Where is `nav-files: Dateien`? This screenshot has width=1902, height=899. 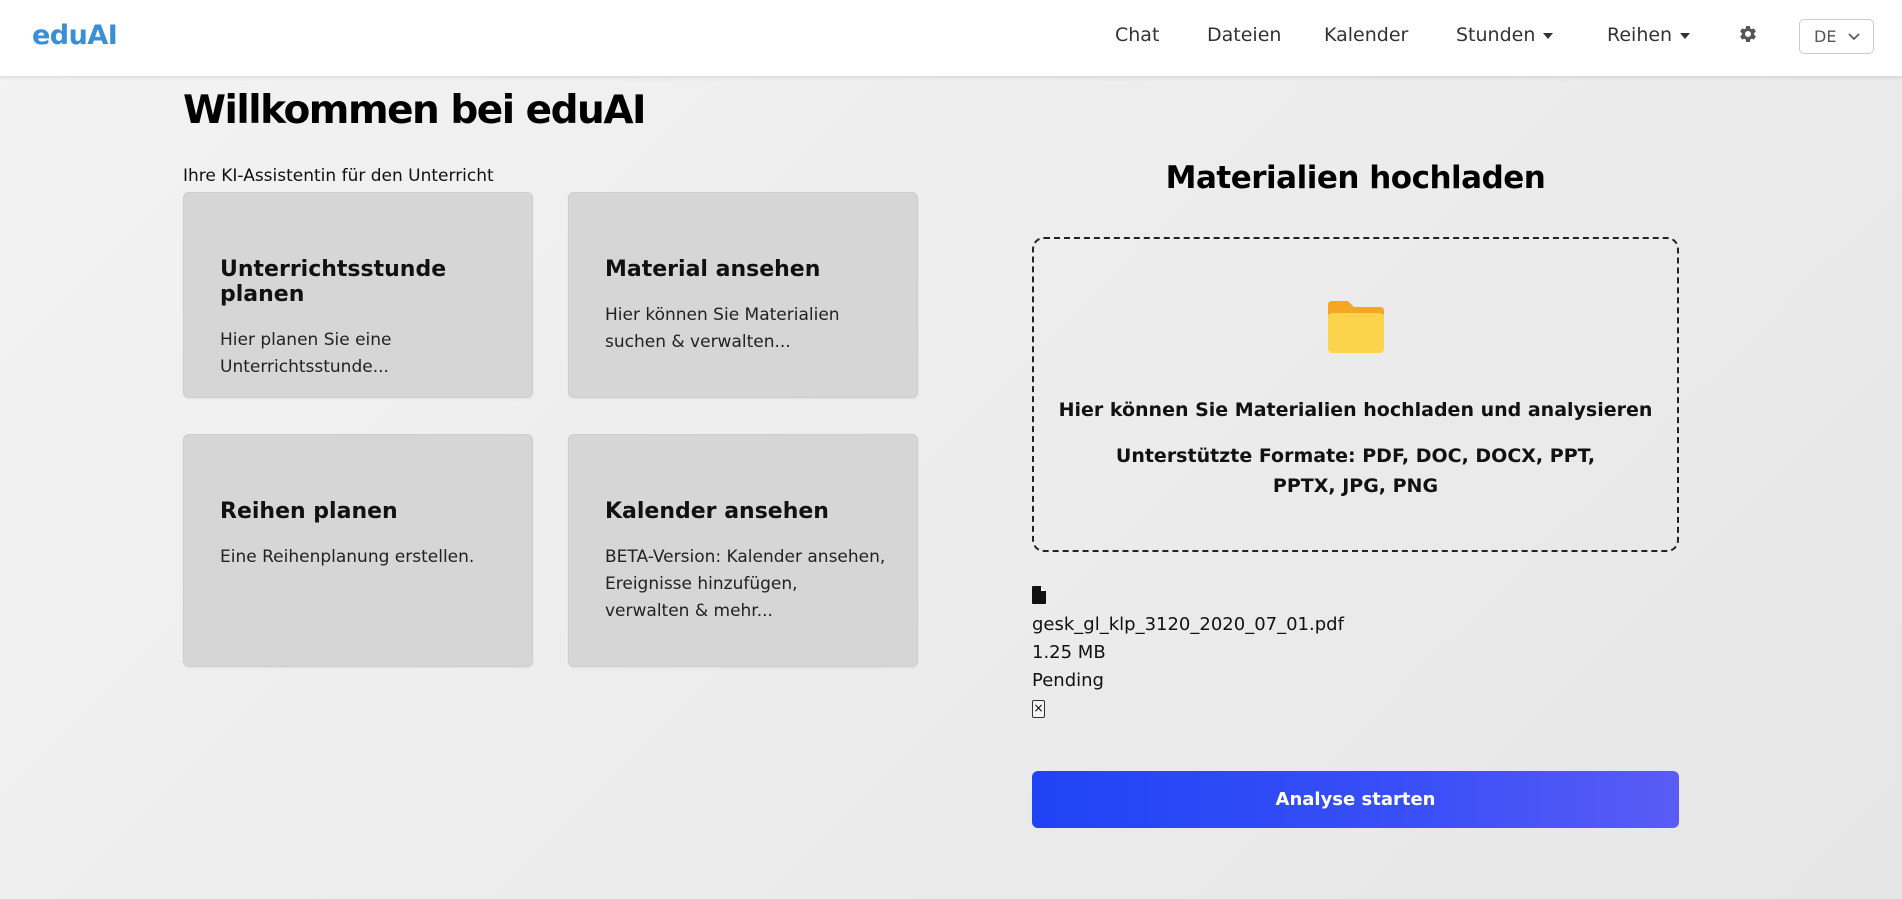
nav-files: Dateien is located at coordinates (1244, 35).